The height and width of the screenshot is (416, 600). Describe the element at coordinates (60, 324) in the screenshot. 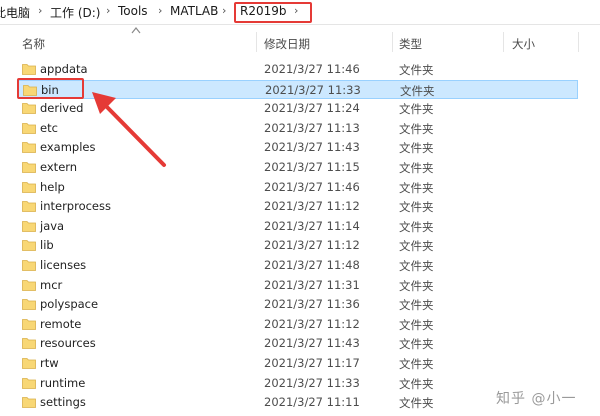

I see `file-name: remote` at that location.